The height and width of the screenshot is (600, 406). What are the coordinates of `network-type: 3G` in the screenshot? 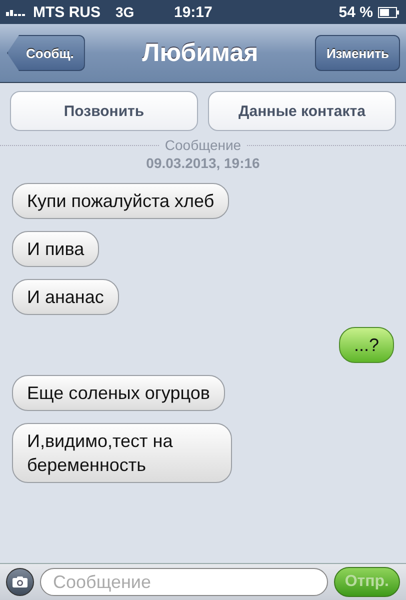 It's located at (125, 12).